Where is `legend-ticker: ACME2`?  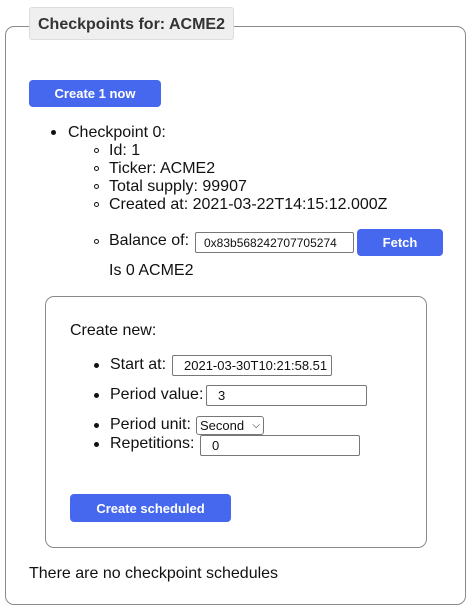 legend-ticker: ACME2 is located at coordinates (196, 24).